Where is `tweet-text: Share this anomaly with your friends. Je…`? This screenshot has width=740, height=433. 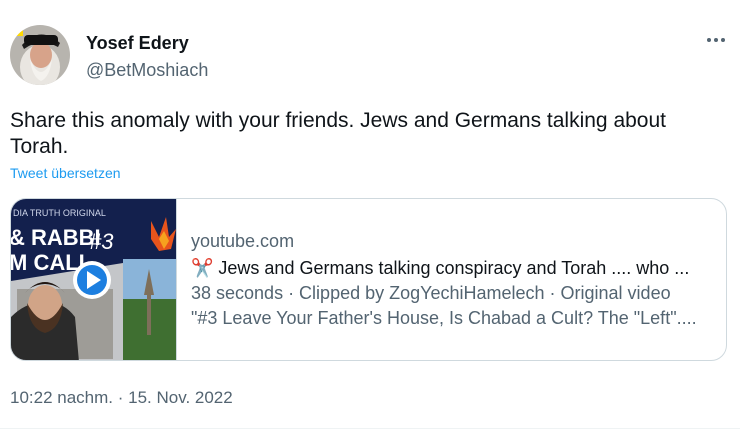
tweet-text: Share this anomaly with your friends. Je… is located at coordinates (338, 133).